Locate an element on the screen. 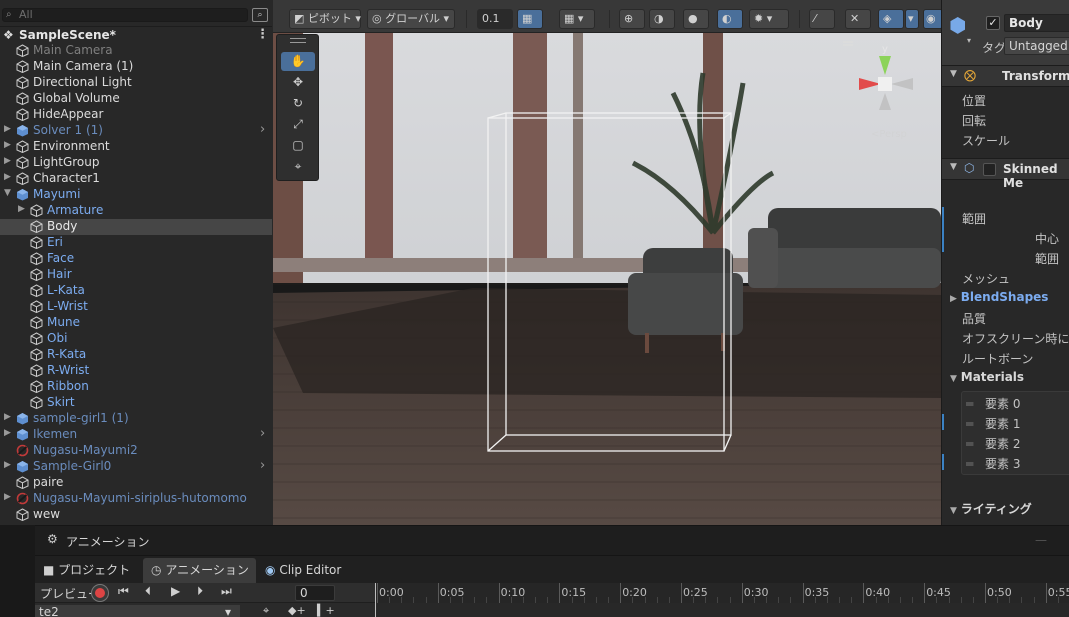  playhead is located at coordinates (375, 600).